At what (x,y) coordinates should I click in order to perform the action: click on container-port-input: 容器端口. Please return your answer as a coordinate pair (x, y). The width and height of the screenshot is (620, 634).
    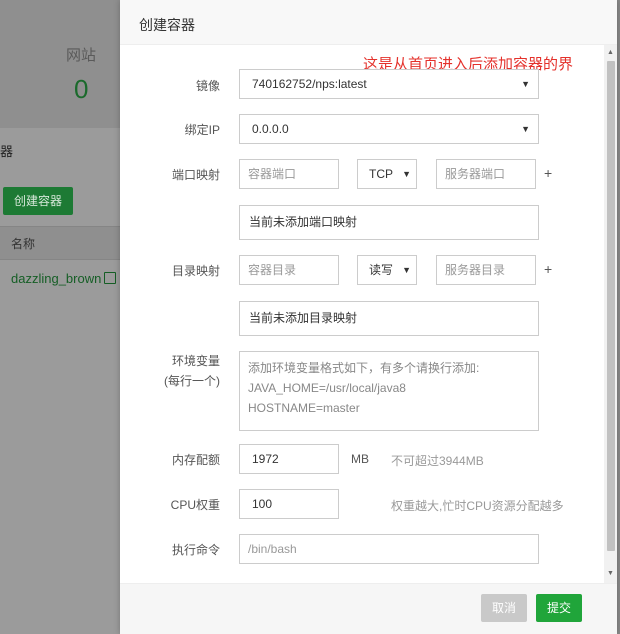
    Looking at the image, I should click on (289, 174).